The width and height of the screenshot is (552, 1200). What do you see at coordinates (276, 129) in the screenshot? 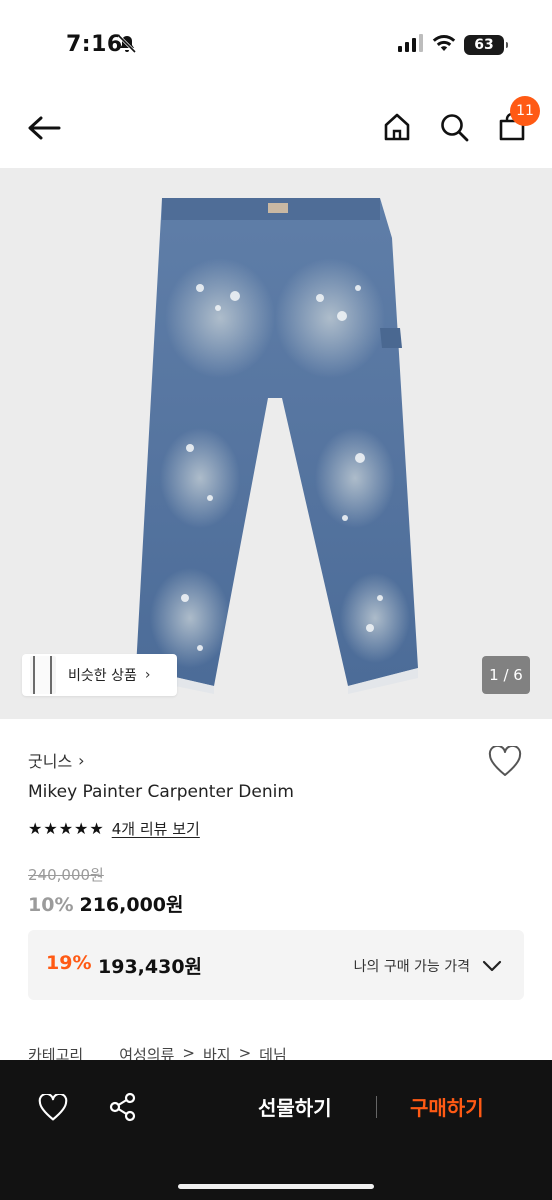
I see `top-nav` at bounding box center [276, 129].